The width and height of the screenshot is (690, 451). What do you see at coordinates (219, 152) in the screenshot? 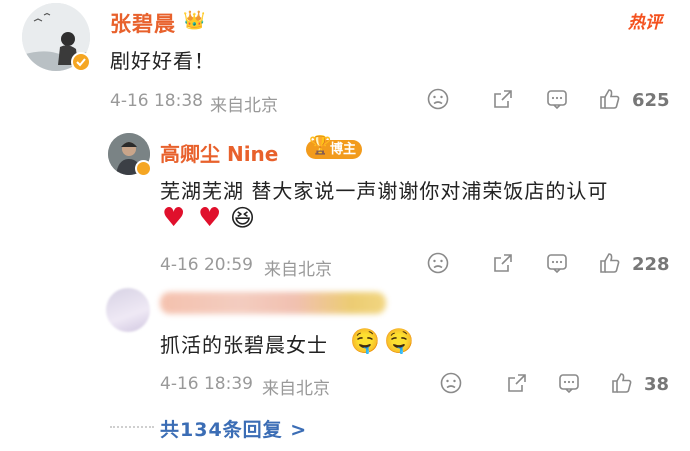
I see `reply-author: 高卿尘 Nine` at bounding box center [219, 152].